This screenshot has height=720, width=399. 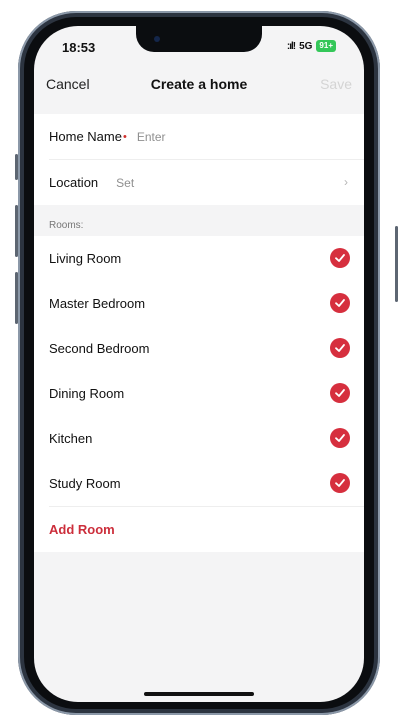 I want to click on room-item-dining-room: Dining Room, so click(x=199, y=393).